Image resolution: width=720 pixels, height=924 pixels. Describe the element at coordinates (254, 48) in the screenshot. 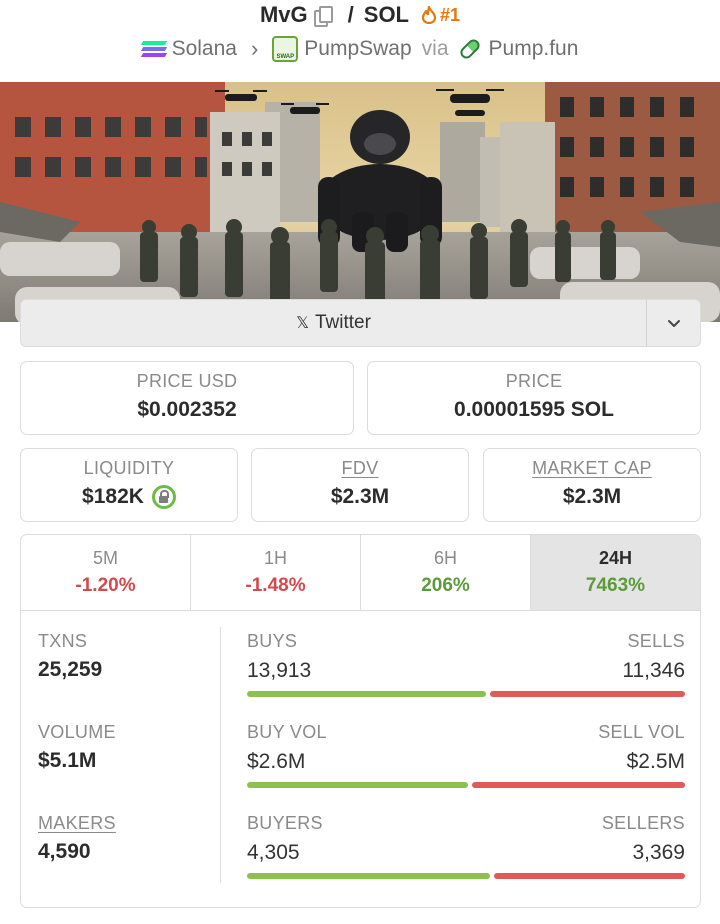

I see `chevron-right-icon: ›` at that location.